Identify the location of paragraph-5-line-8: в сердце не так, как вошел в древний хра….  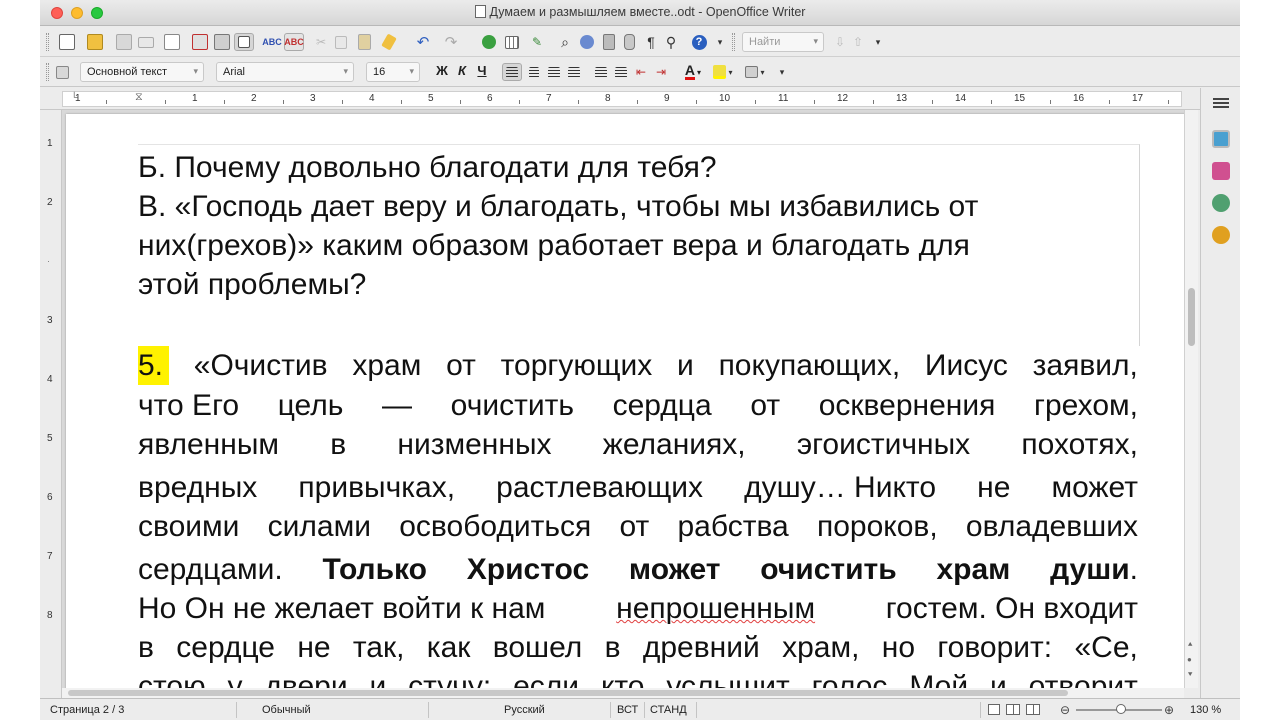
(638, 647).